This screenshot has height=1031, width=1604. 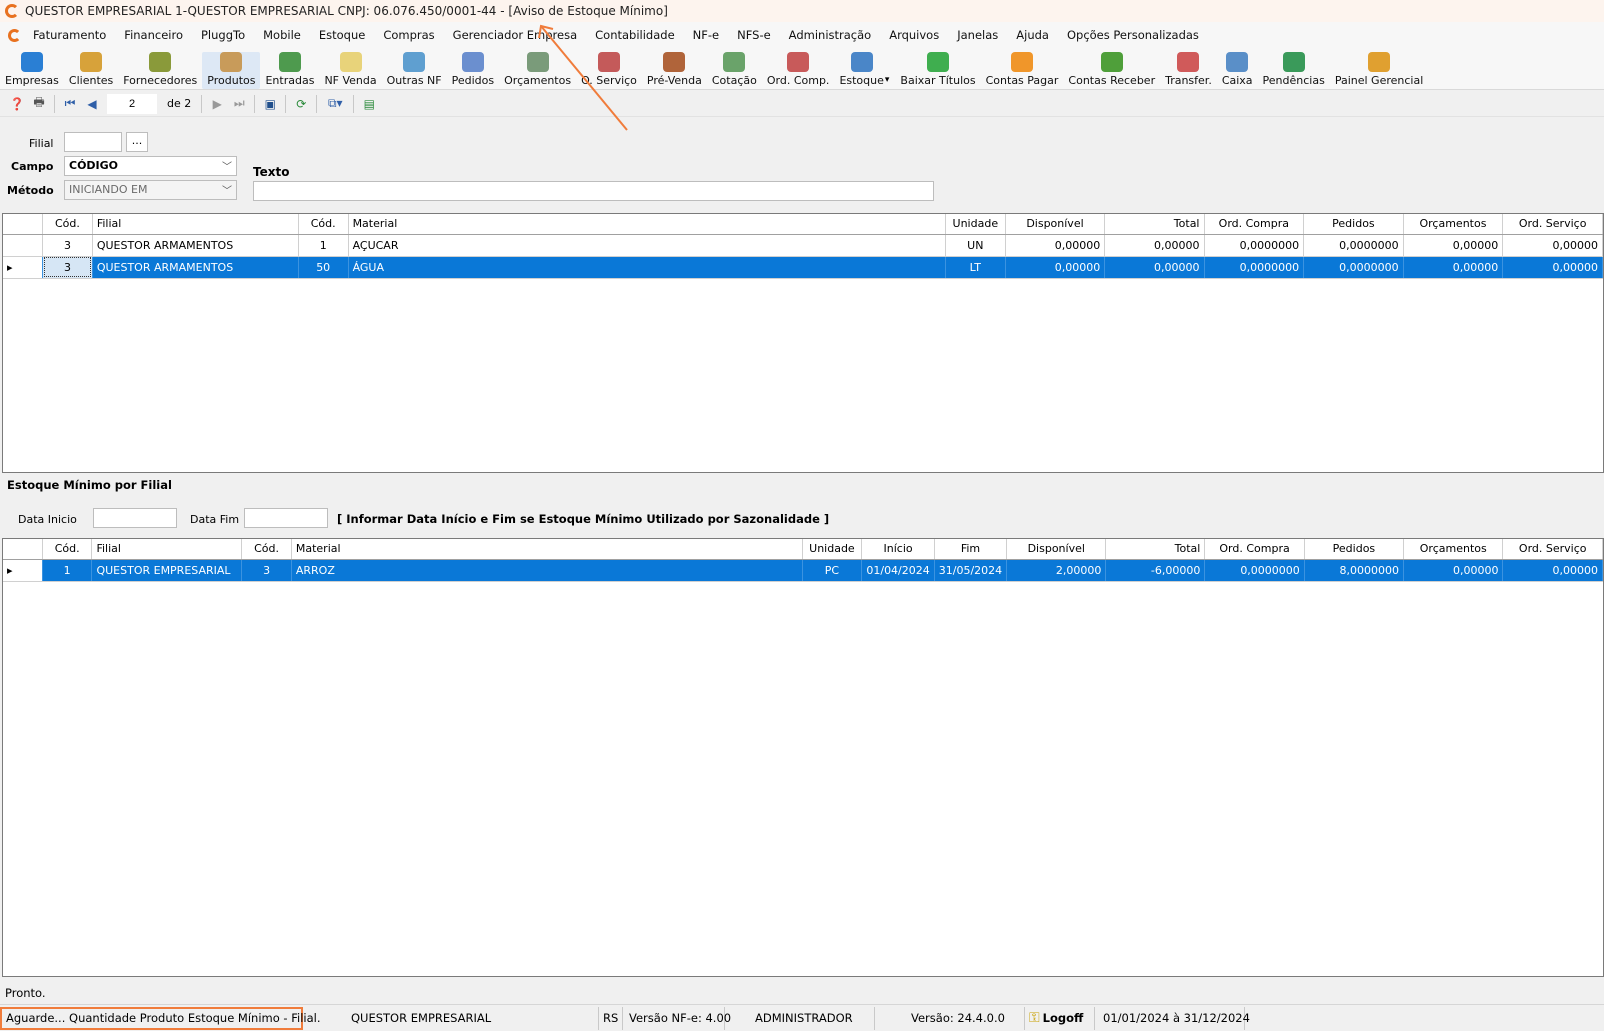 What do you see at coordinates (1552, 224) in the screenshot?
I see `grid1-header-ord-servico: Ord. Serviço` at bounding box center [1552, 224].